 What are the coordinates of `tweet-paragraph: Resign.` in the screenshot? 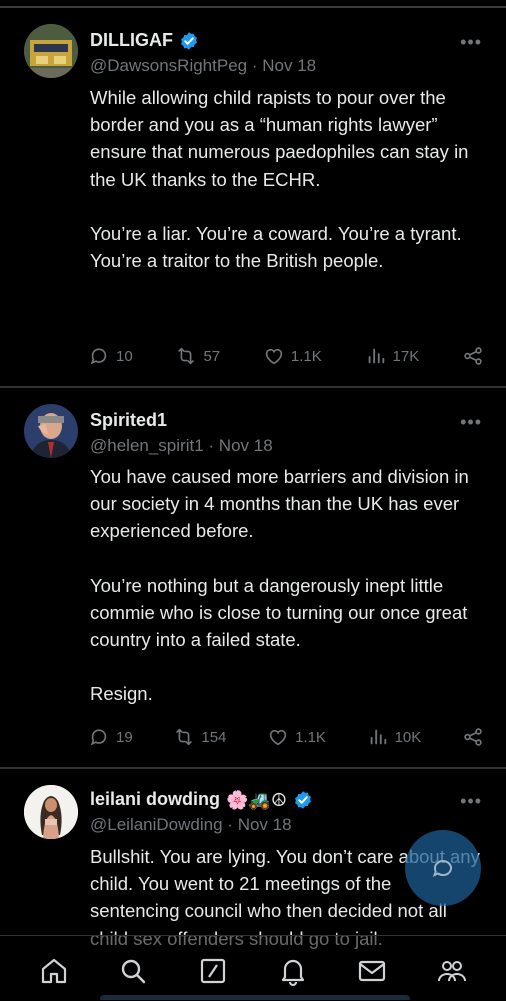 It's located at (121, 694).